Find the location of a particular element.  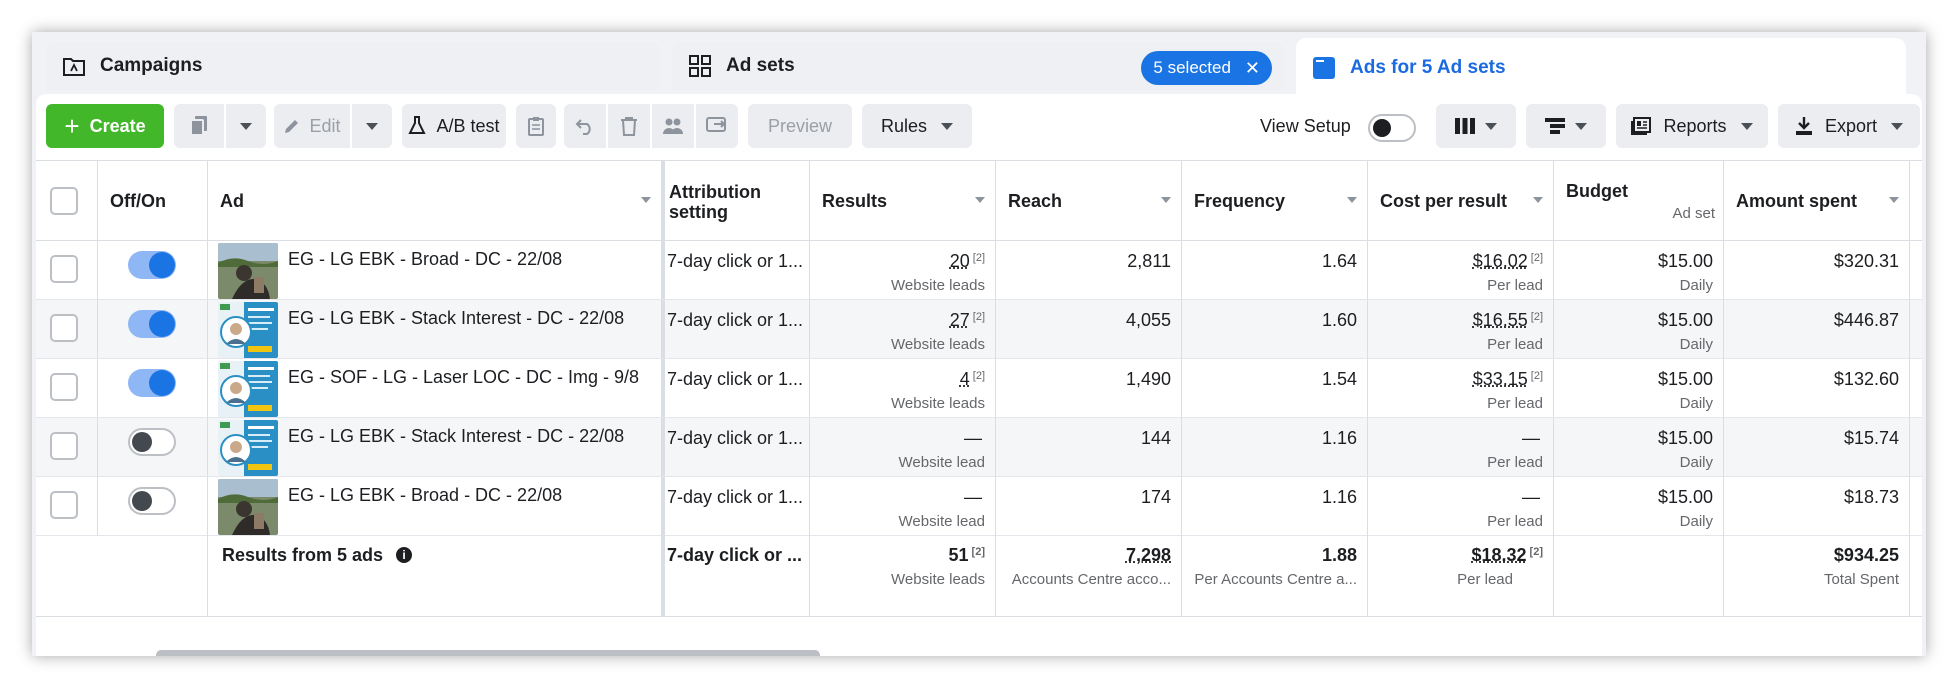

edit-label: Edit is located at coordinates (325, 125).